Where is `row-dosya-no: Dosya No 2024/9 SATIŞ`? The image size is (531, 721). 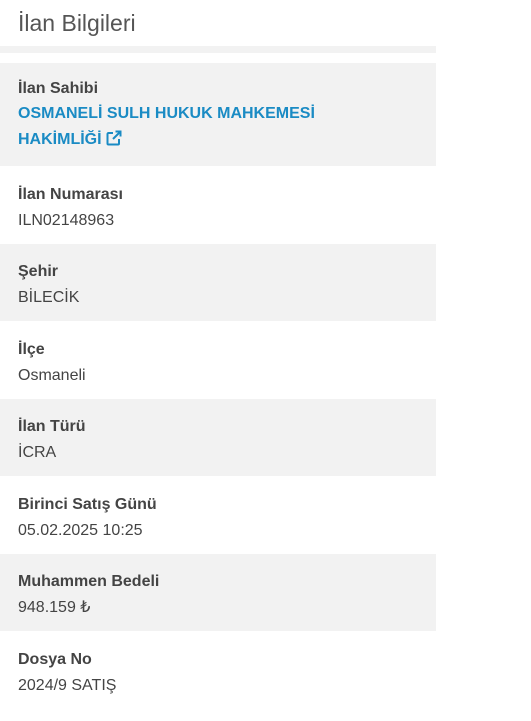
row-dosya-no: Dosya No 2024/9 SATIŞ is located at coordinates (218, 670).